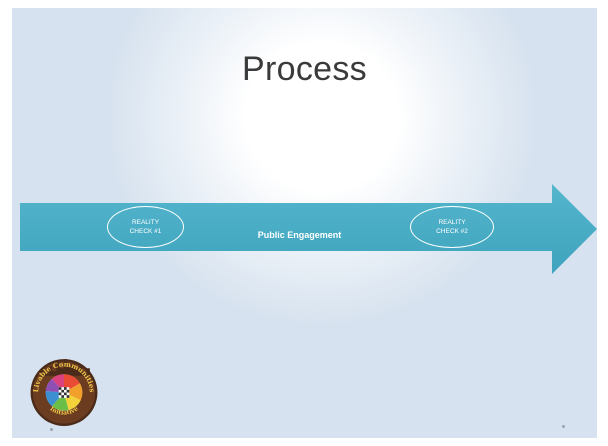 The image size is (608, 446). Describe the element at coordinates (452, 222) in the screenshot. I see `reality-check-2-line1: REALITY` at that location.